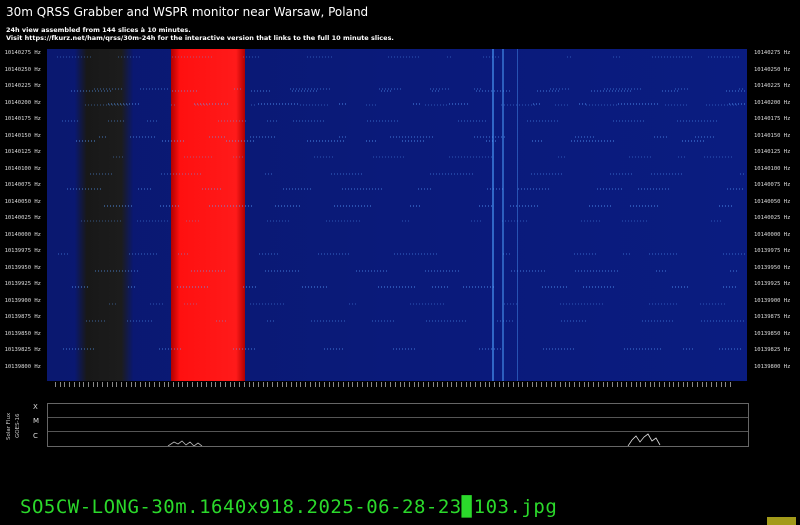  I want to click on frequency-tick-label: 10139950 Hz, so click(772, 267).